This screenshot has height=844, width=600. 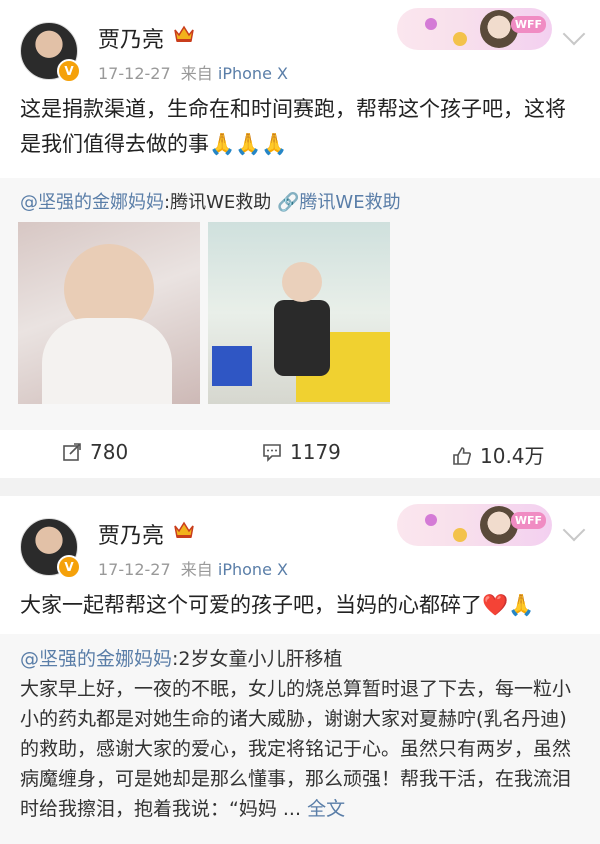 I want to click on repost-icon, so click(x=72, y=452).